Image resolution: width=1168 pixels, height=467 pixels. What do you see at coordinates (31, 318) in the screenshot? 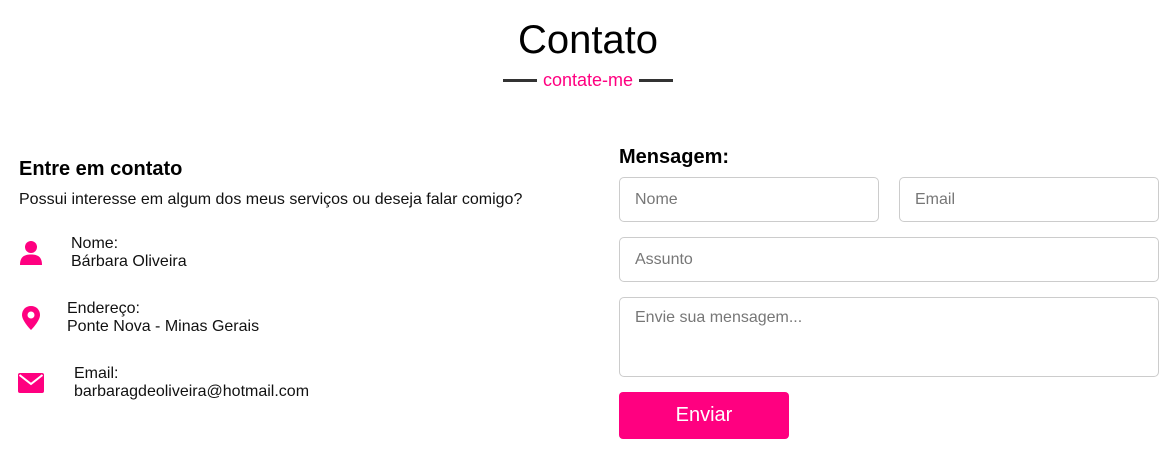
I see `map-pin-icon` at bounding box center [31, 318].